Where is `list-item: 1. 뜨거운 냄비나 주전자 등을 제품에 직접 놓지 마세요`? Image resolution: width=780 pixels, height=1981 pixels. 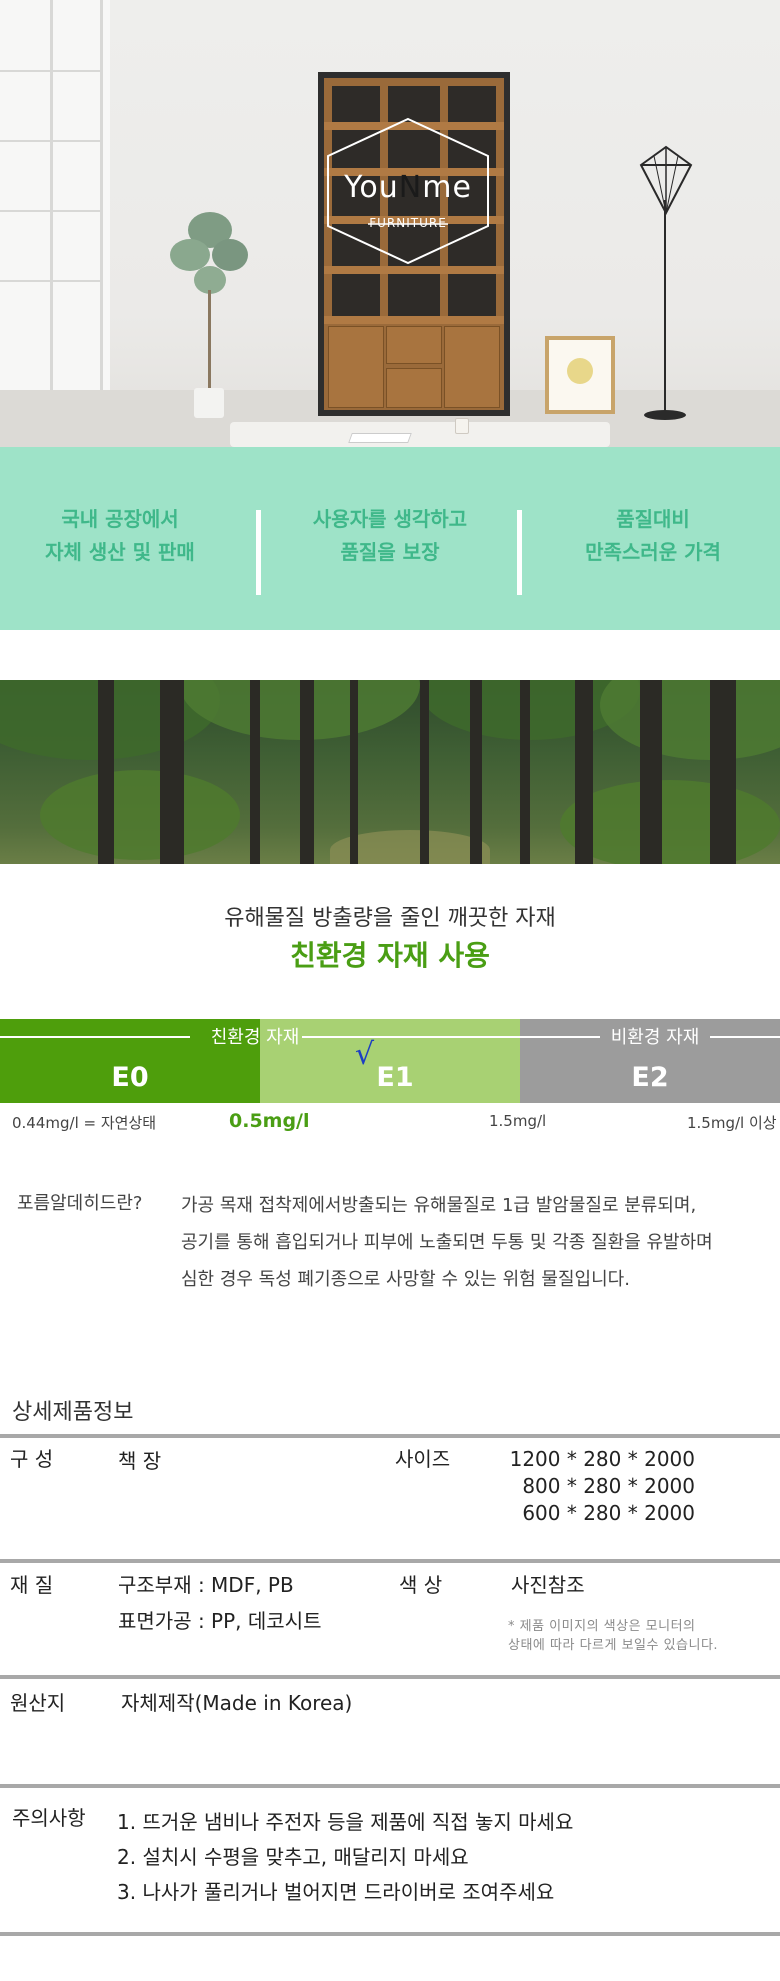 list-item: 1. 뜨거운 냄비나 주전자 등을 제품에 직접 놓지 마세요 is located at coordinates (345, 1822).